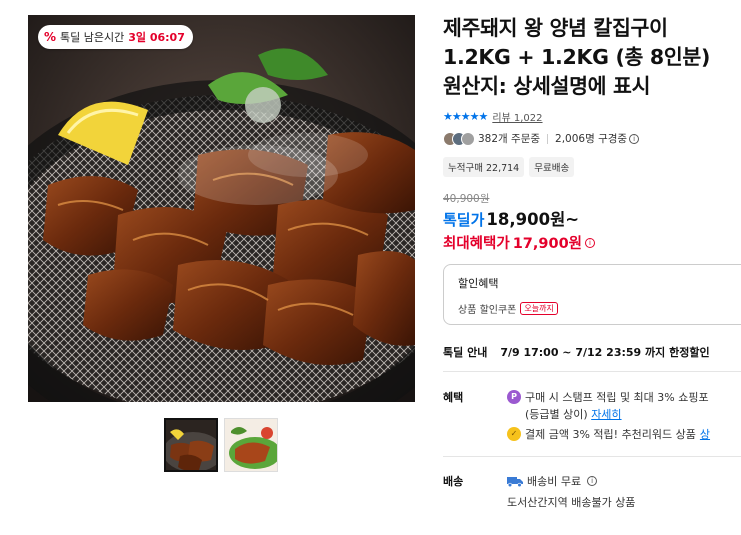 This screenshot has width=741, height=535. Describe the element at coordinates (468, 138) in the screenshot. I see `avatar` at that location.